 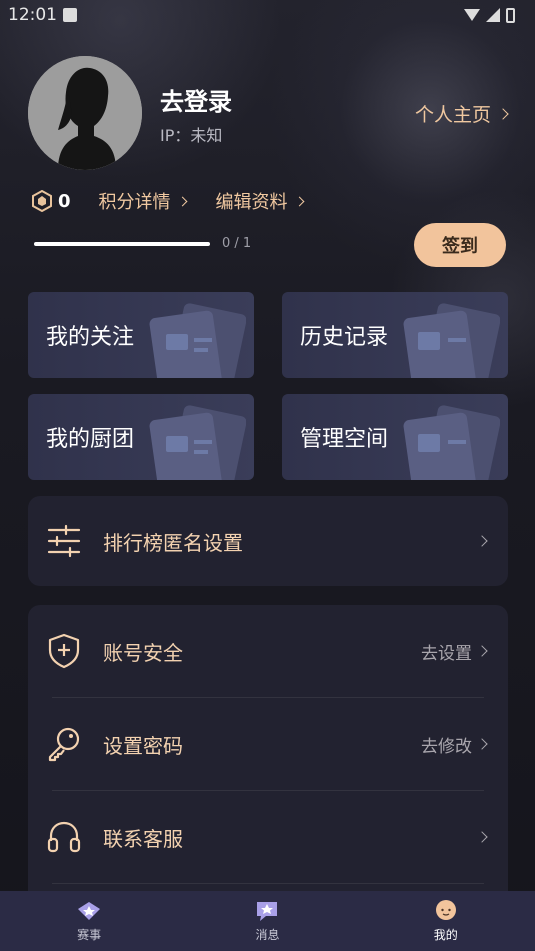 What do you see at coordinates (452, 115) in the screenshot?
I see `homepage-label: 个人主页` at bounding box center [452, 115].